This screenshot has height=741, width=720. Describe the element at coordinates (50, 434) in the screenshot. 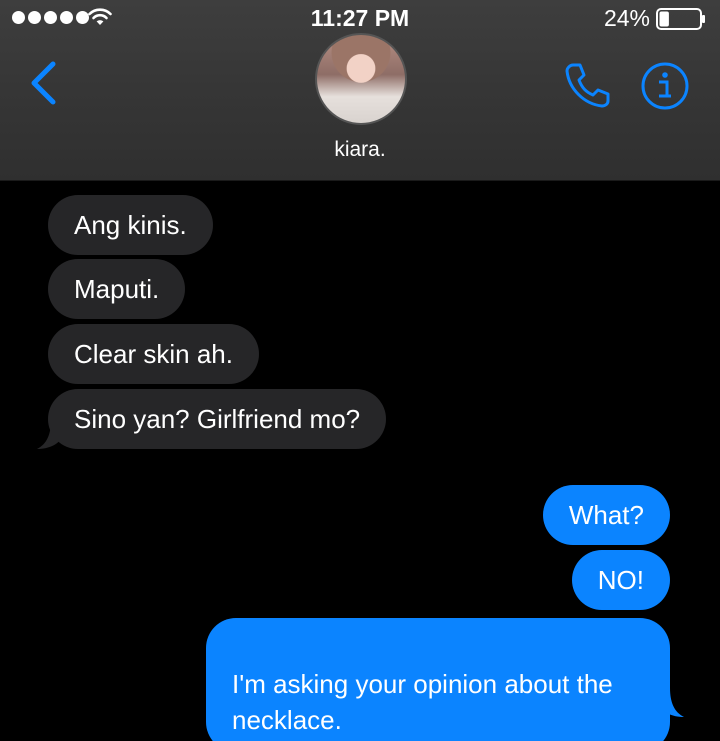

I see `incoming-bubble-tail` at that location.